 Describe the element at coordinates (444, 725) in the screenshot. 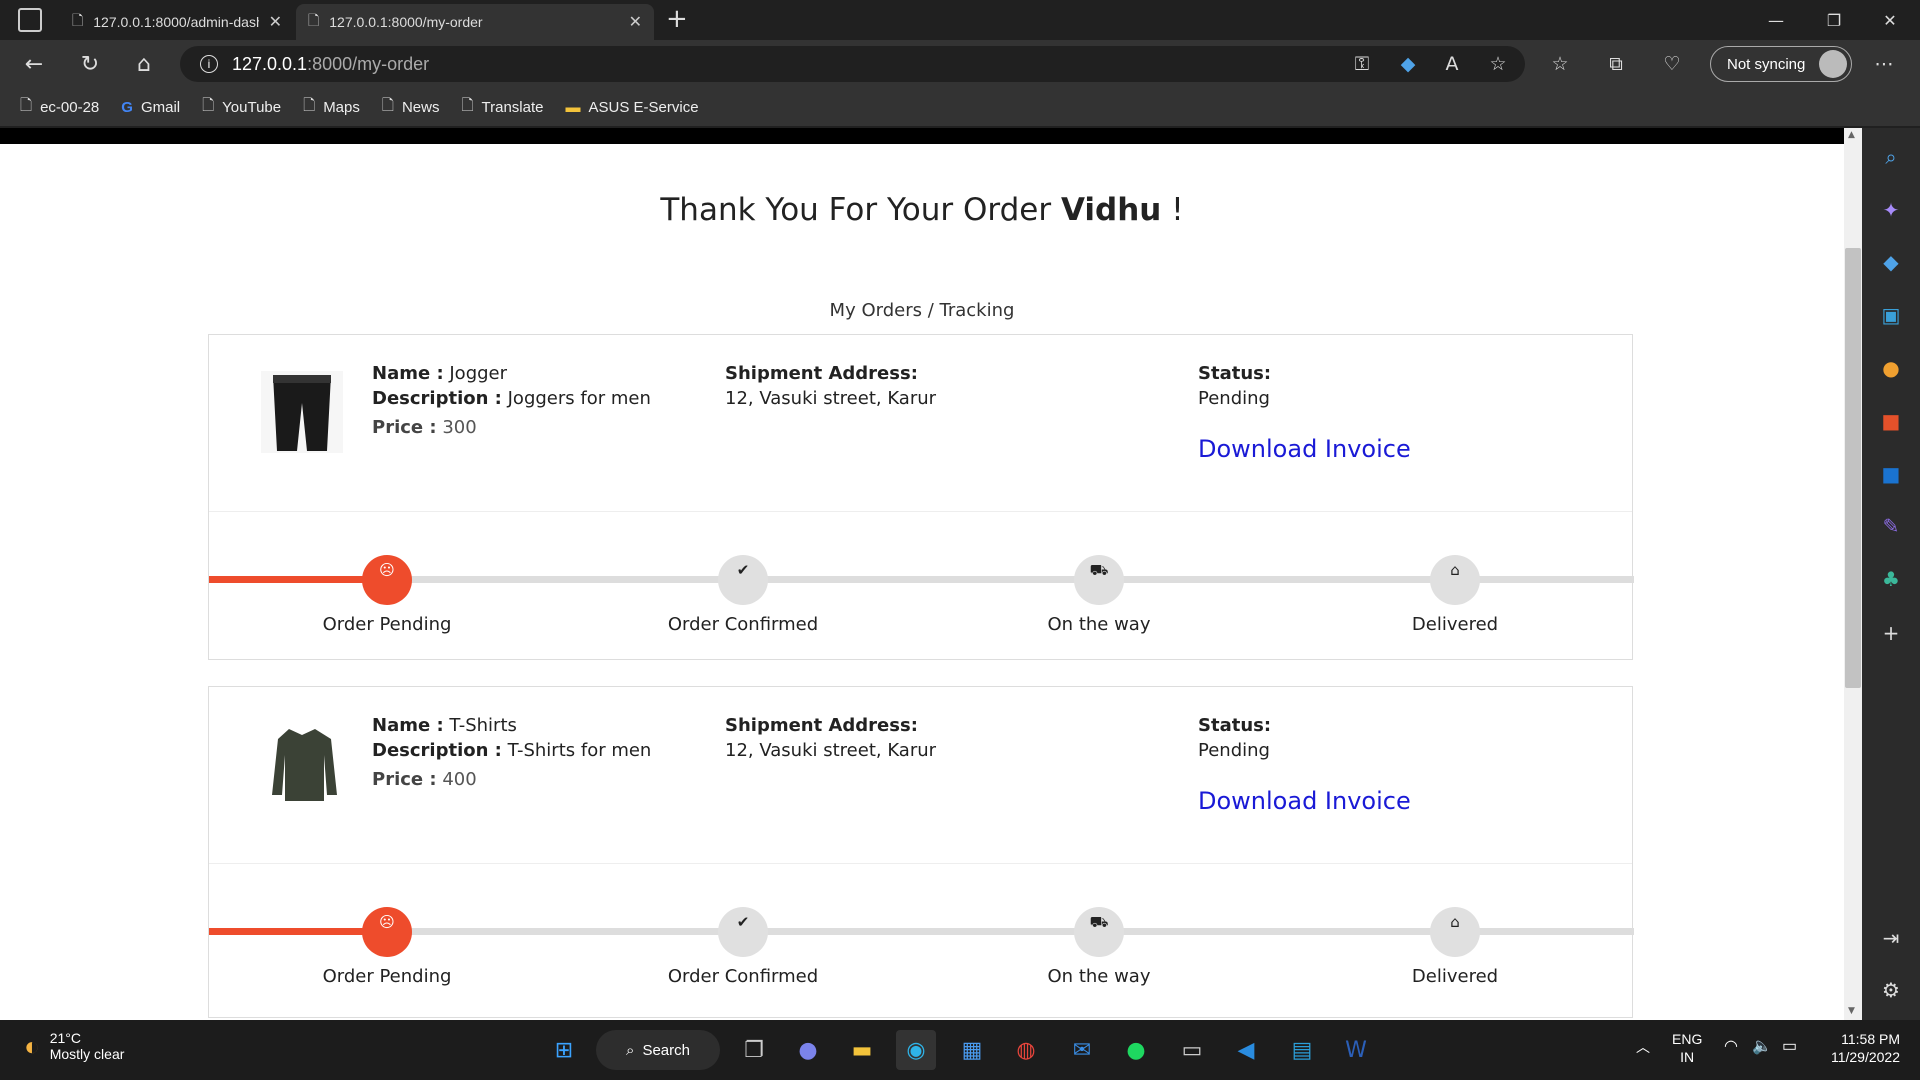

I see `product-name: Name : T-Shirts` at that location.